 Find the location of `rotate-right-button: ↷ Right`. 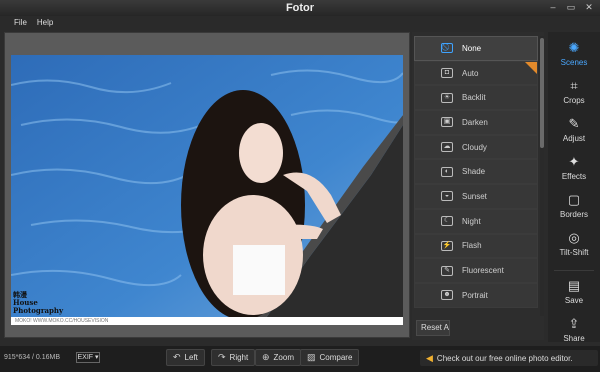

rotate-right-button: ↷ Right is located at coordinates (233, 357).